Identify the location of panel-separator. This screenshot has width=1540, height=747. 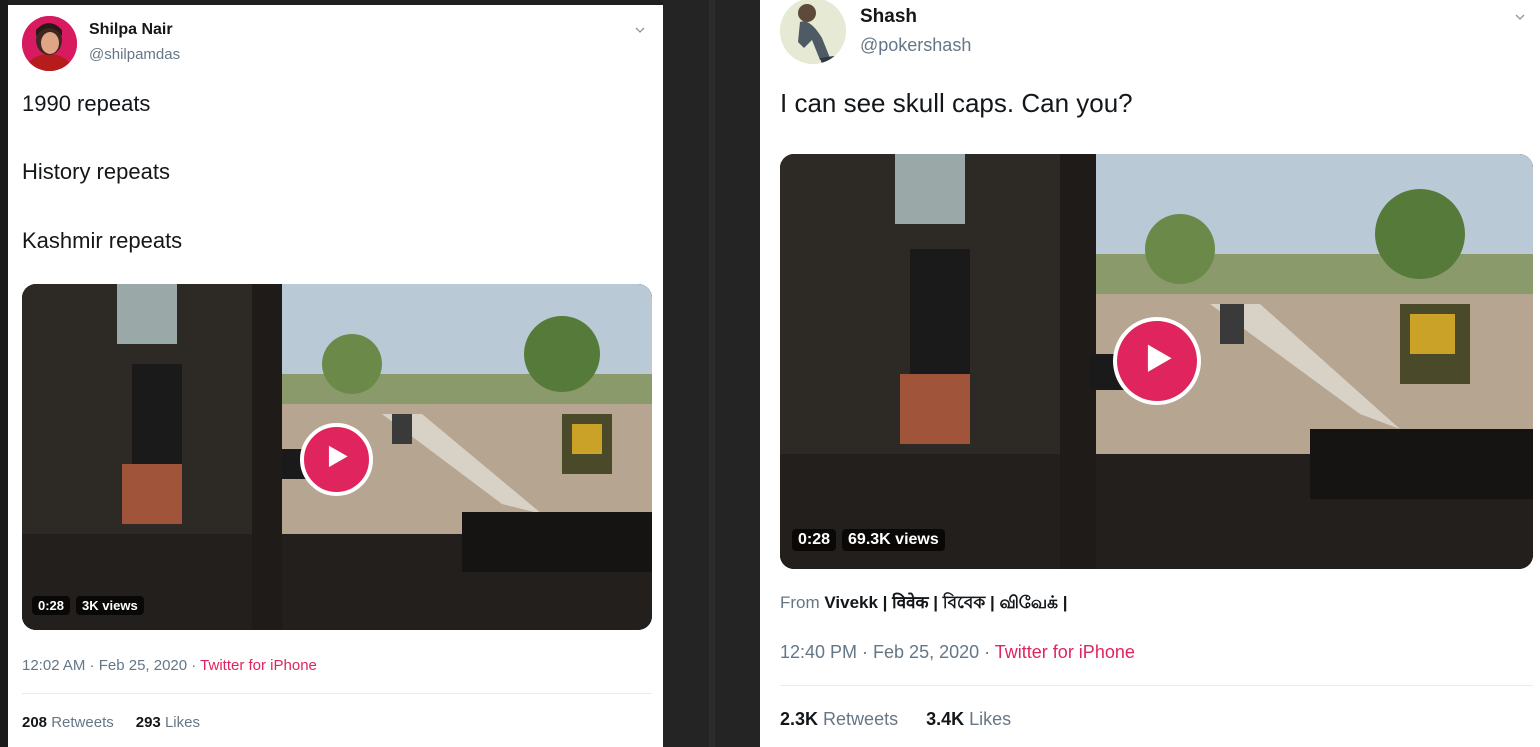
(711, 373).